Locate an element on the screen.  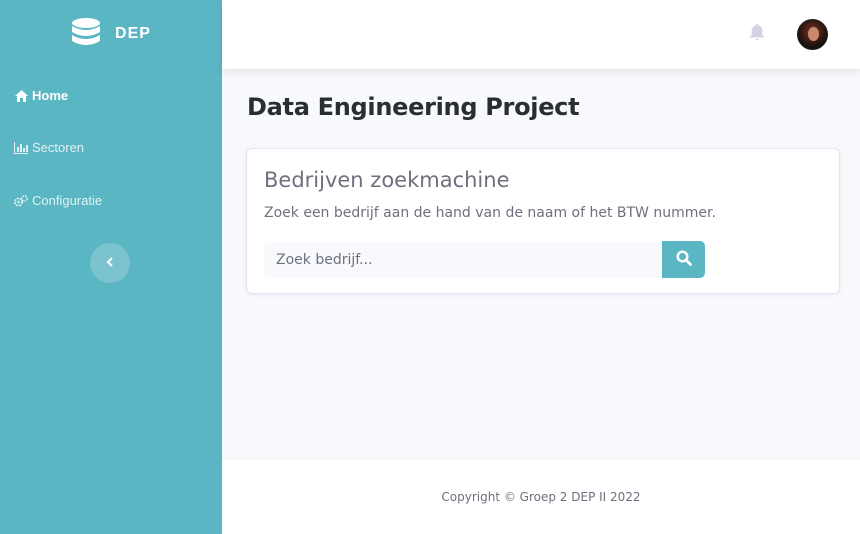
card-title: Bedrijven zoekmachine is located at coordinates (387, 180).